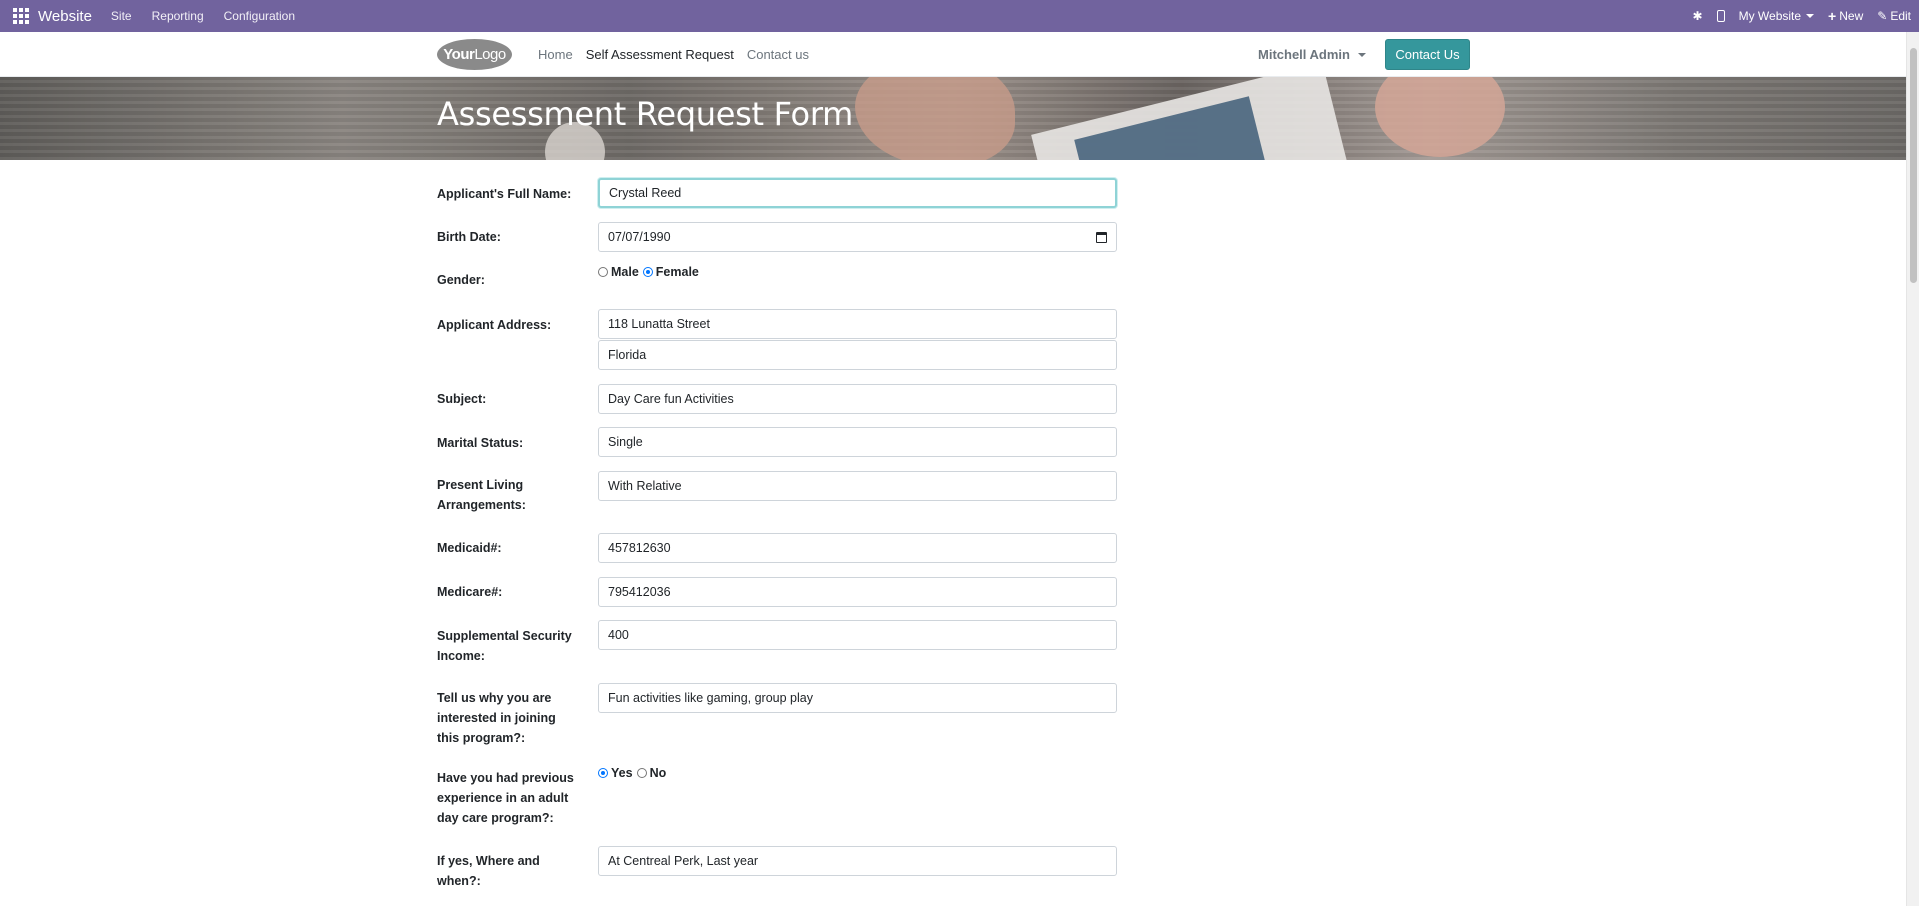  What do you see at coordinates (622, 773) in the screenshot?
I see `yes-label: Yes` at bounding box center [622, 773].